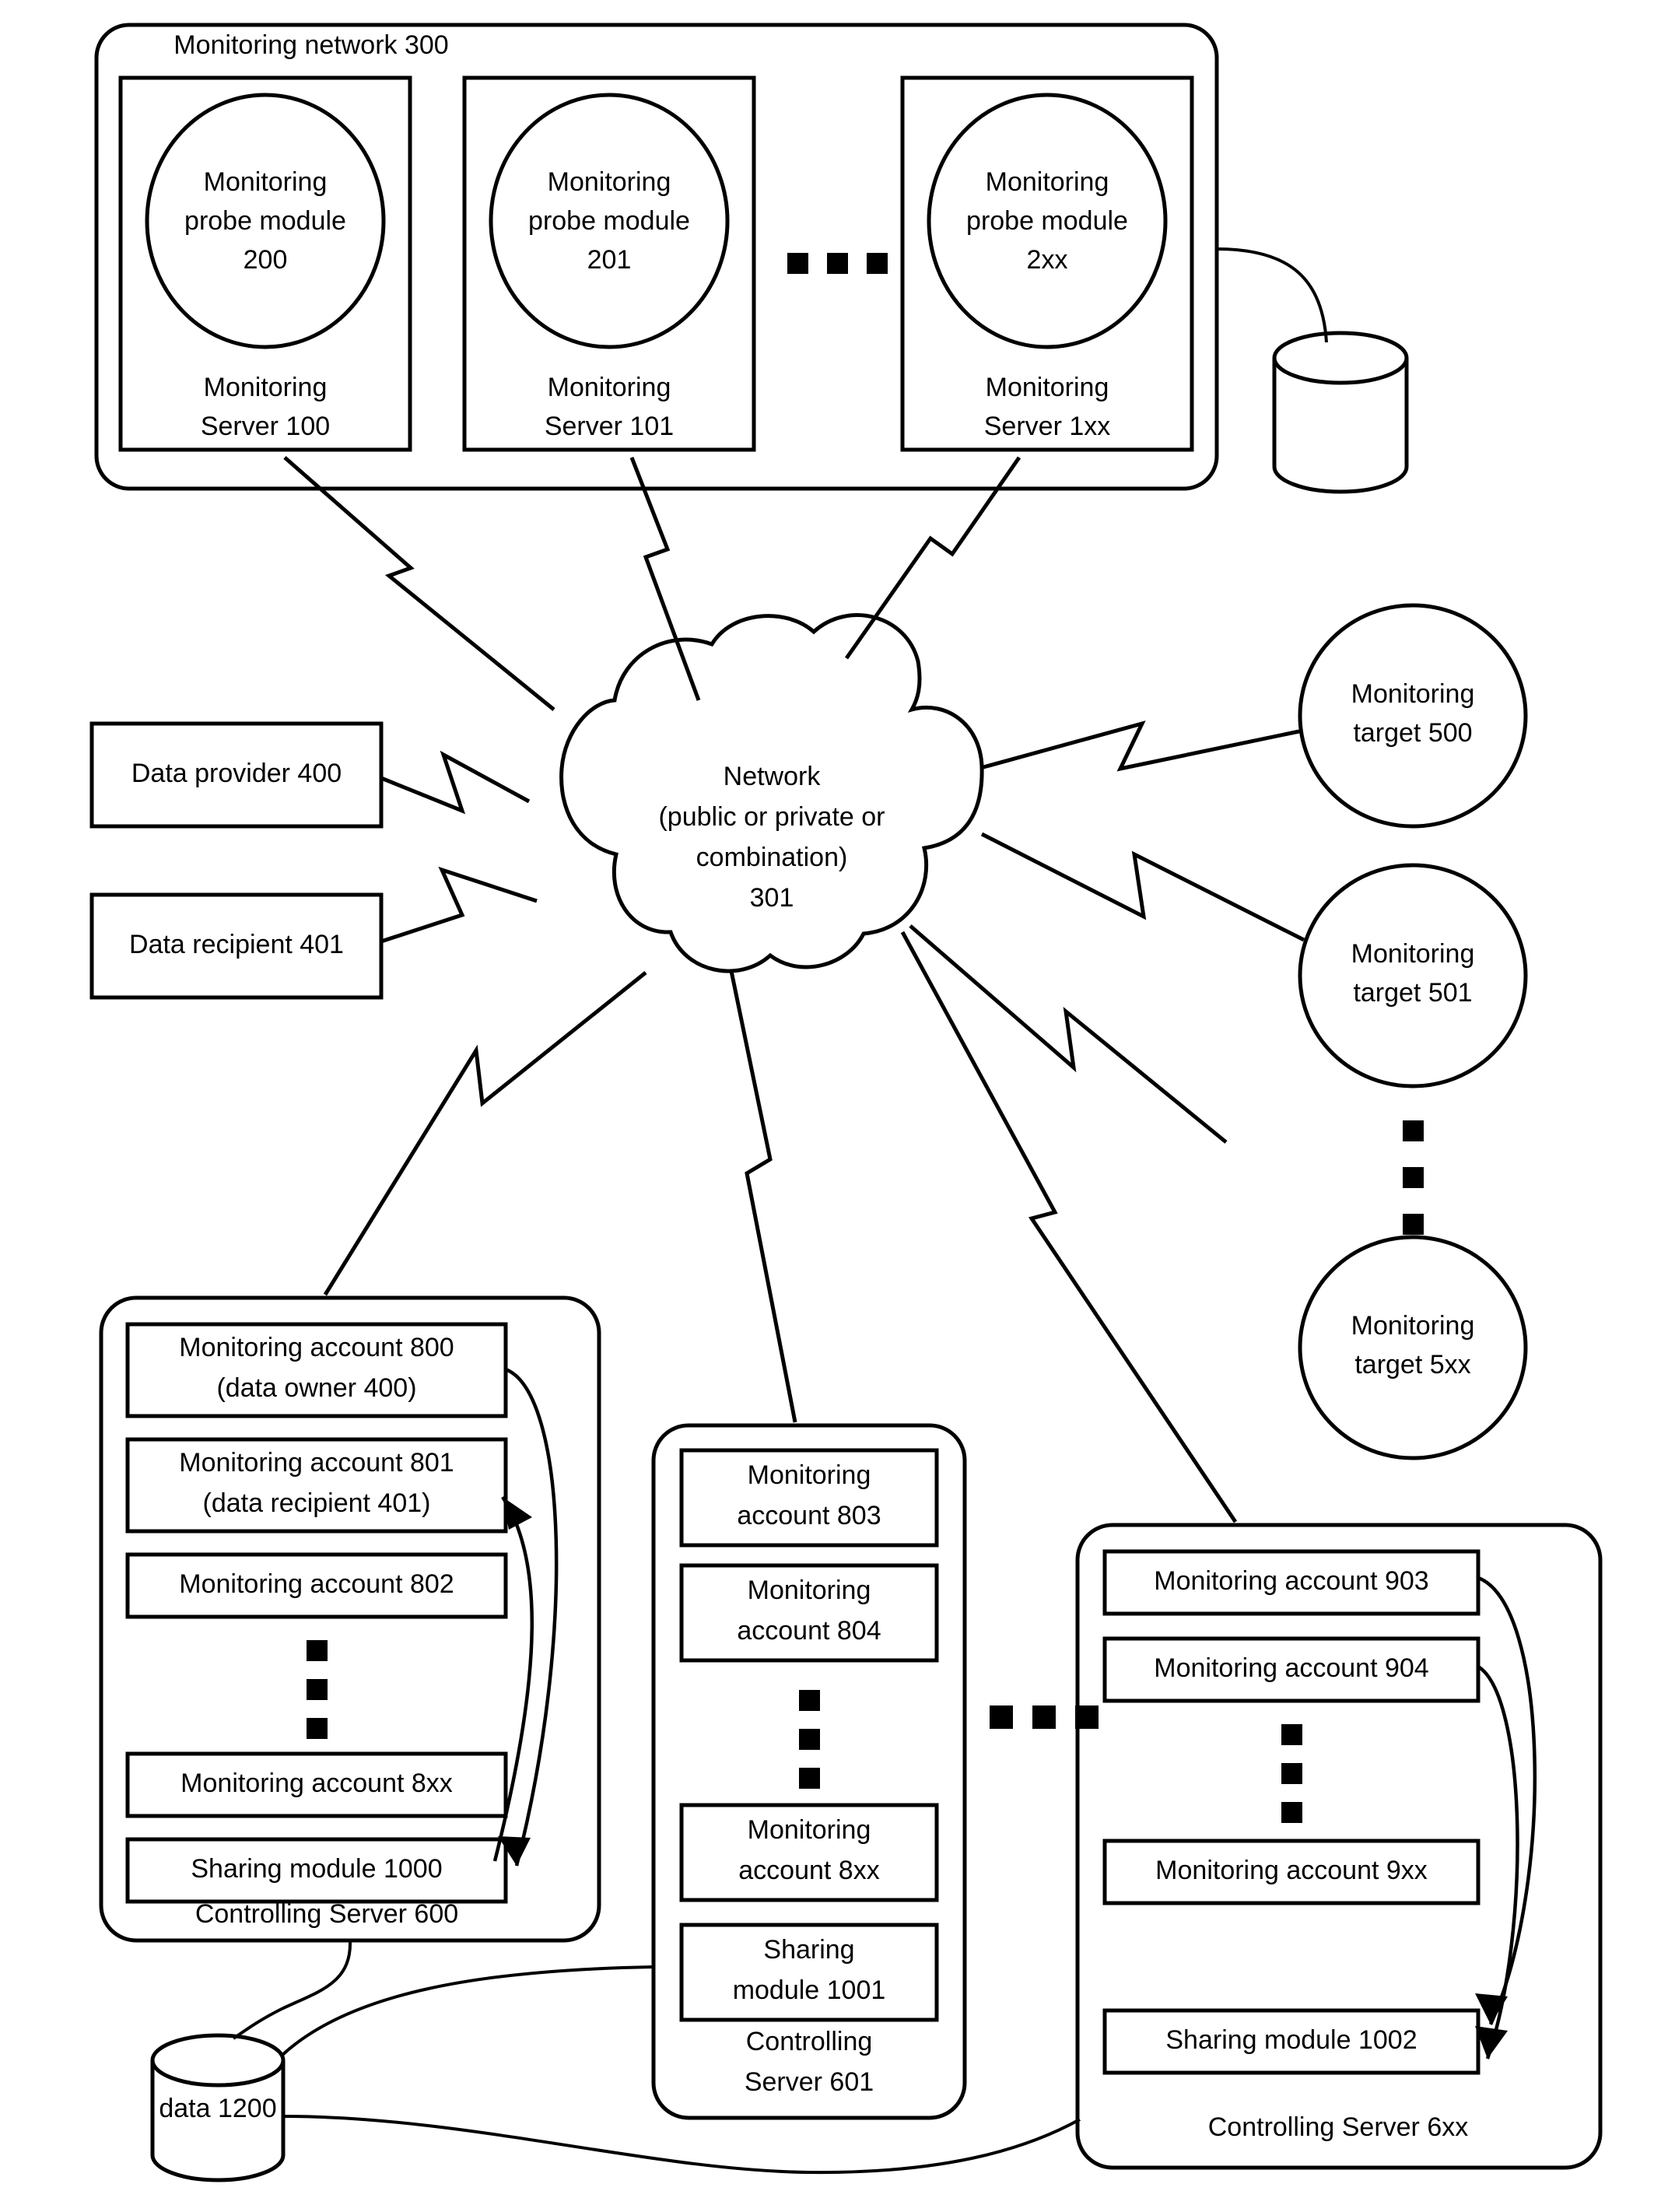 The height and width of the screenshot is (2212, 1668). Describe the element at coordinates (327, 1914) in the screenshot. I see `controlling-server-600-name: Controlling Server 600` at that location.